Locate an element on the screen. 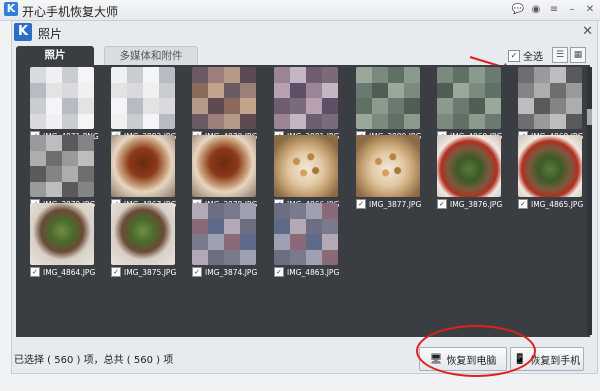  gallery-scrollbar is located at coordinates (589, 201).